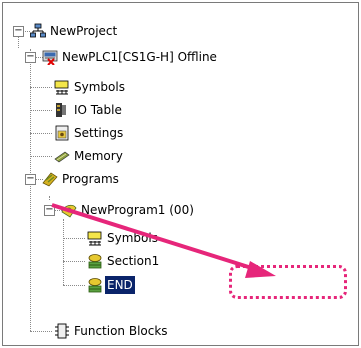 Image resolution: width=361 pixels, height=348 pixels. I want to click on tree-item-label: Function Blocks, so click(121, 331).